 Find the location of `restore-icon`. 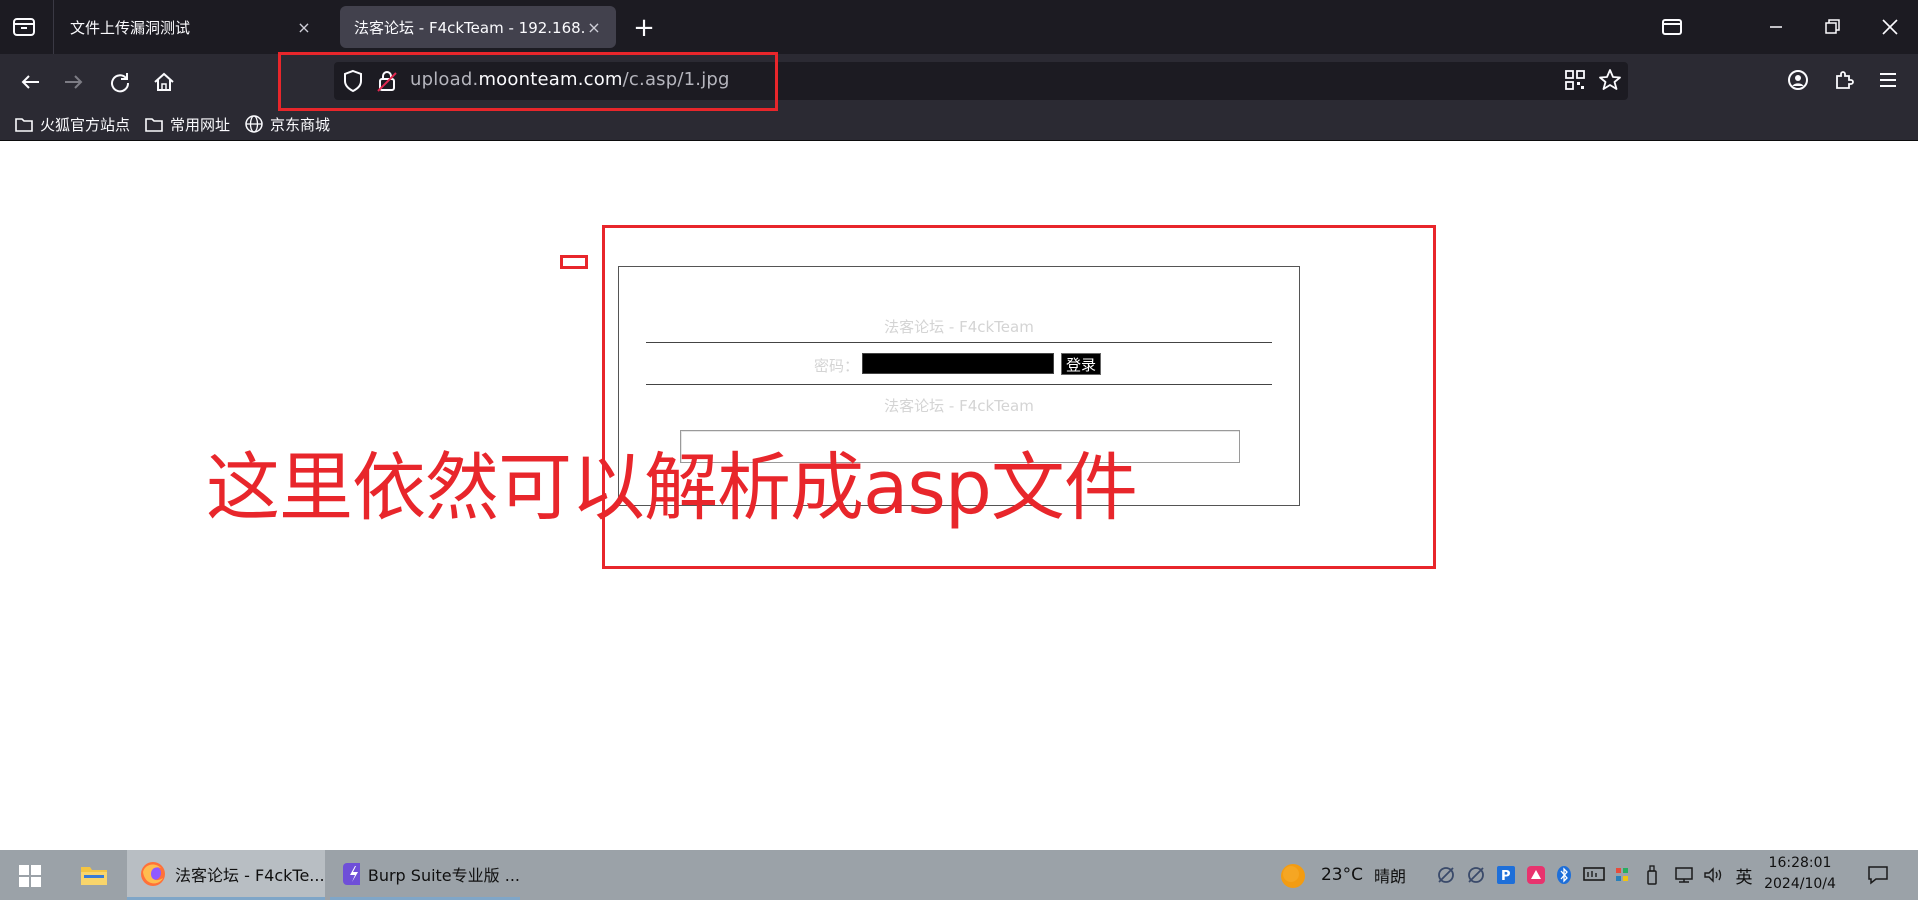

restore-icon is located at coordinates (1832, 29).